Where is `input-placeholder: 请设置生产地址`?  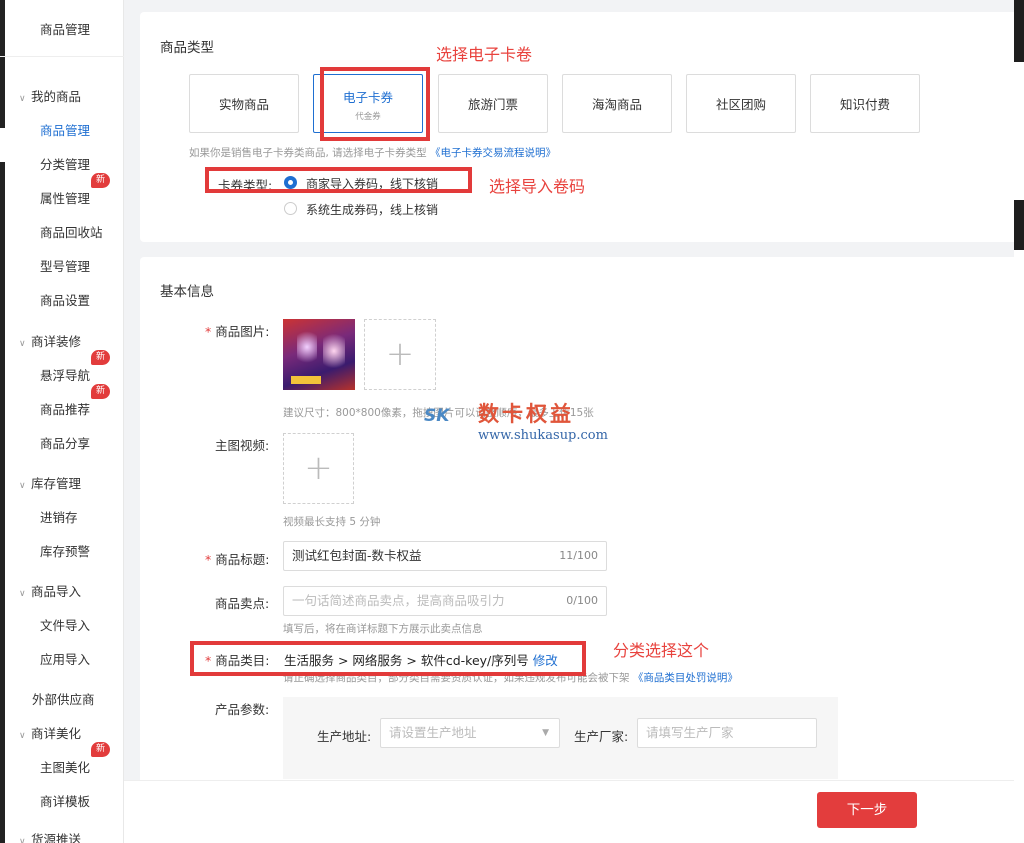 input-placeholder: 请设置生产地址 is located at coordinates (433, 732).